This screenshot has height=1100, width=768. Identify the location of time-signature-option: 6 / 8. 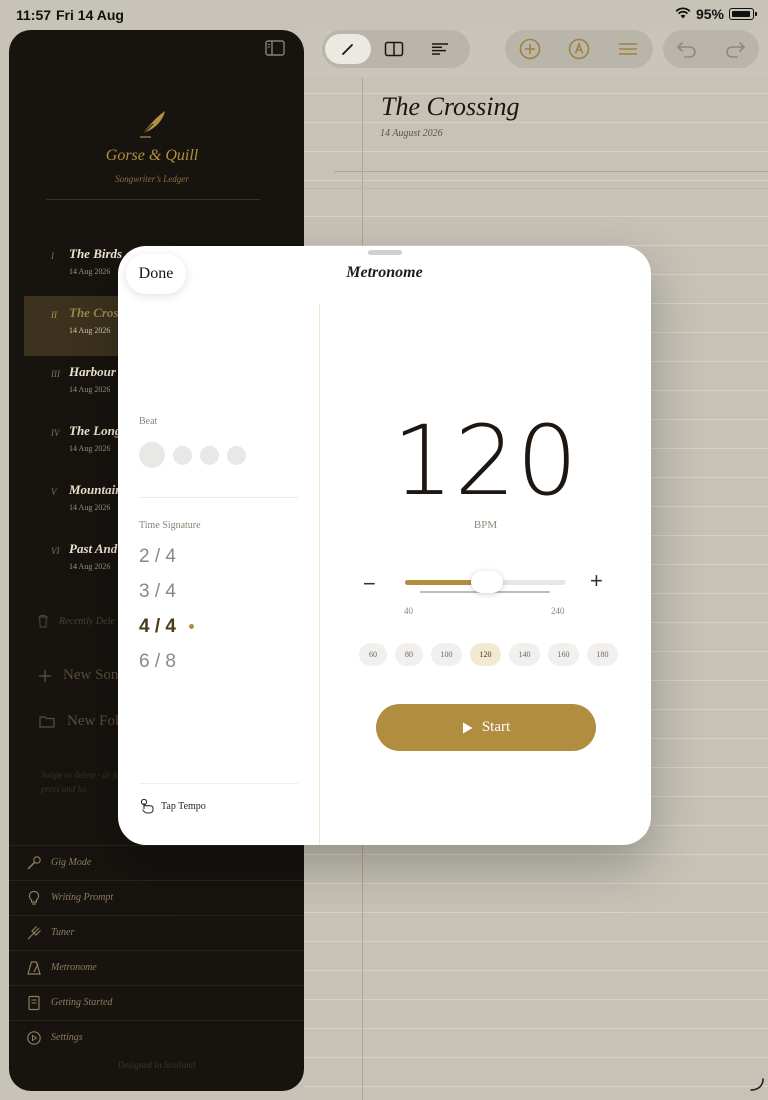
(157, 662).